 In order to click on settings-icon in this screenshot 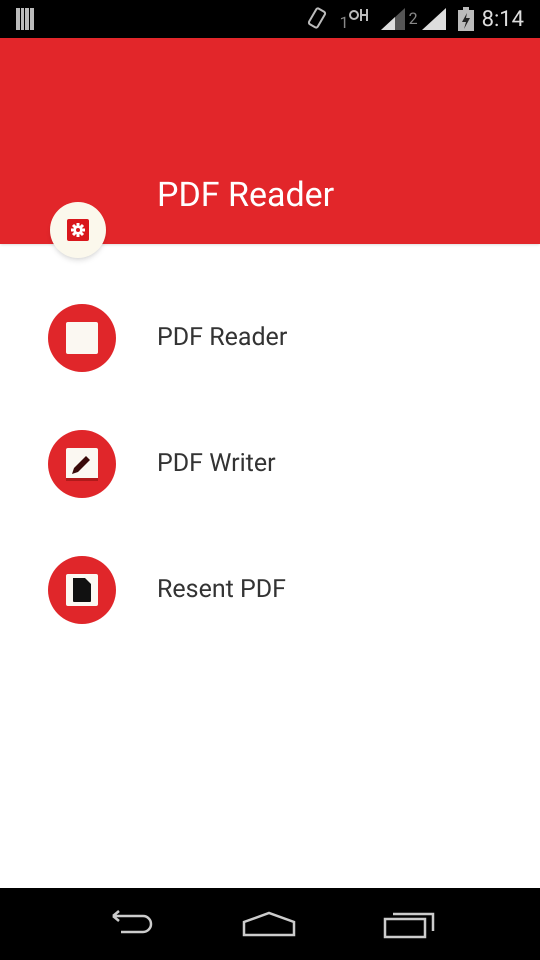, I will do `click(78, 230)`.